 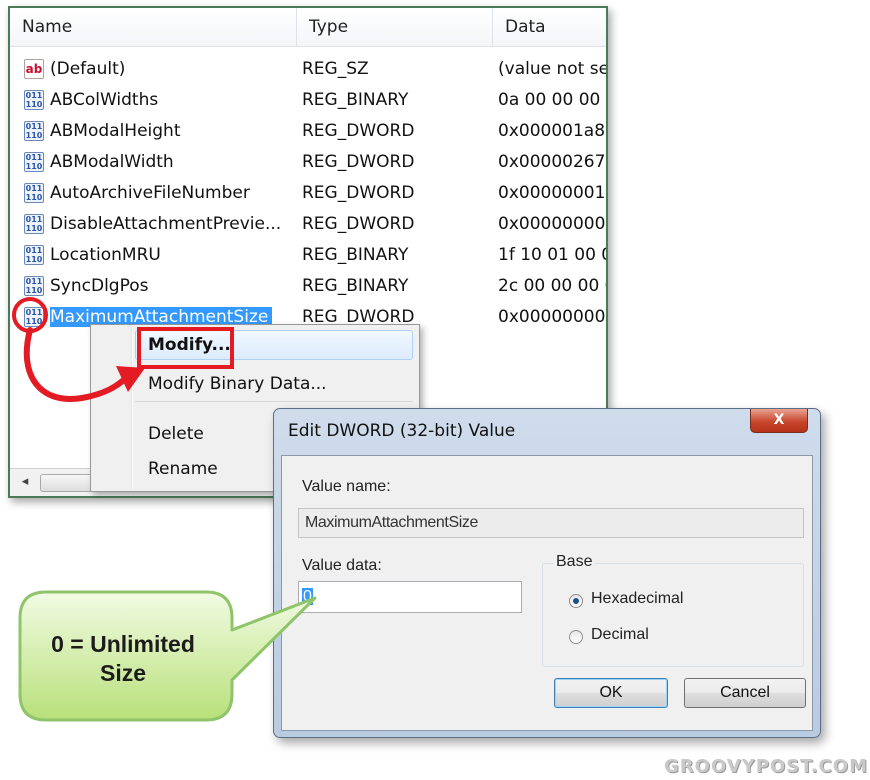 I want to click on value-data-text: 0, so click(x=307, y=596).